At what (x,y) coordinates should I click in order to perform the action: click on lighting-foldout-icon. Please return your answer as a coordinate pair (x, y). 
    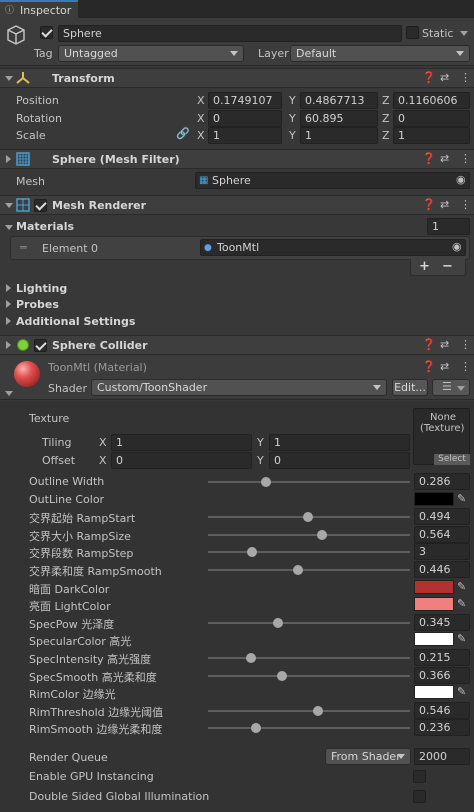
    Looking at the image, I should click on (8, 288).